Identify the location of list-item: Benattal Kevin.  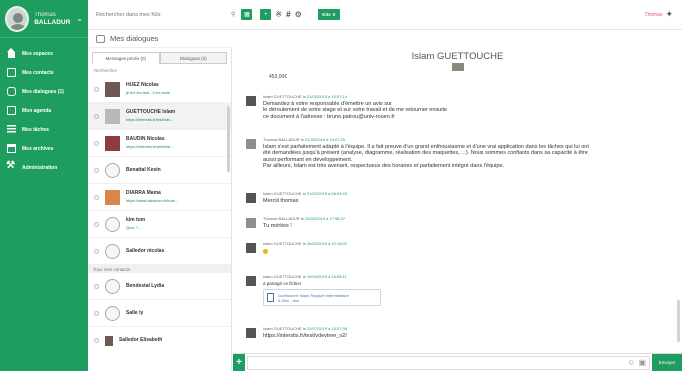
(159, 170).